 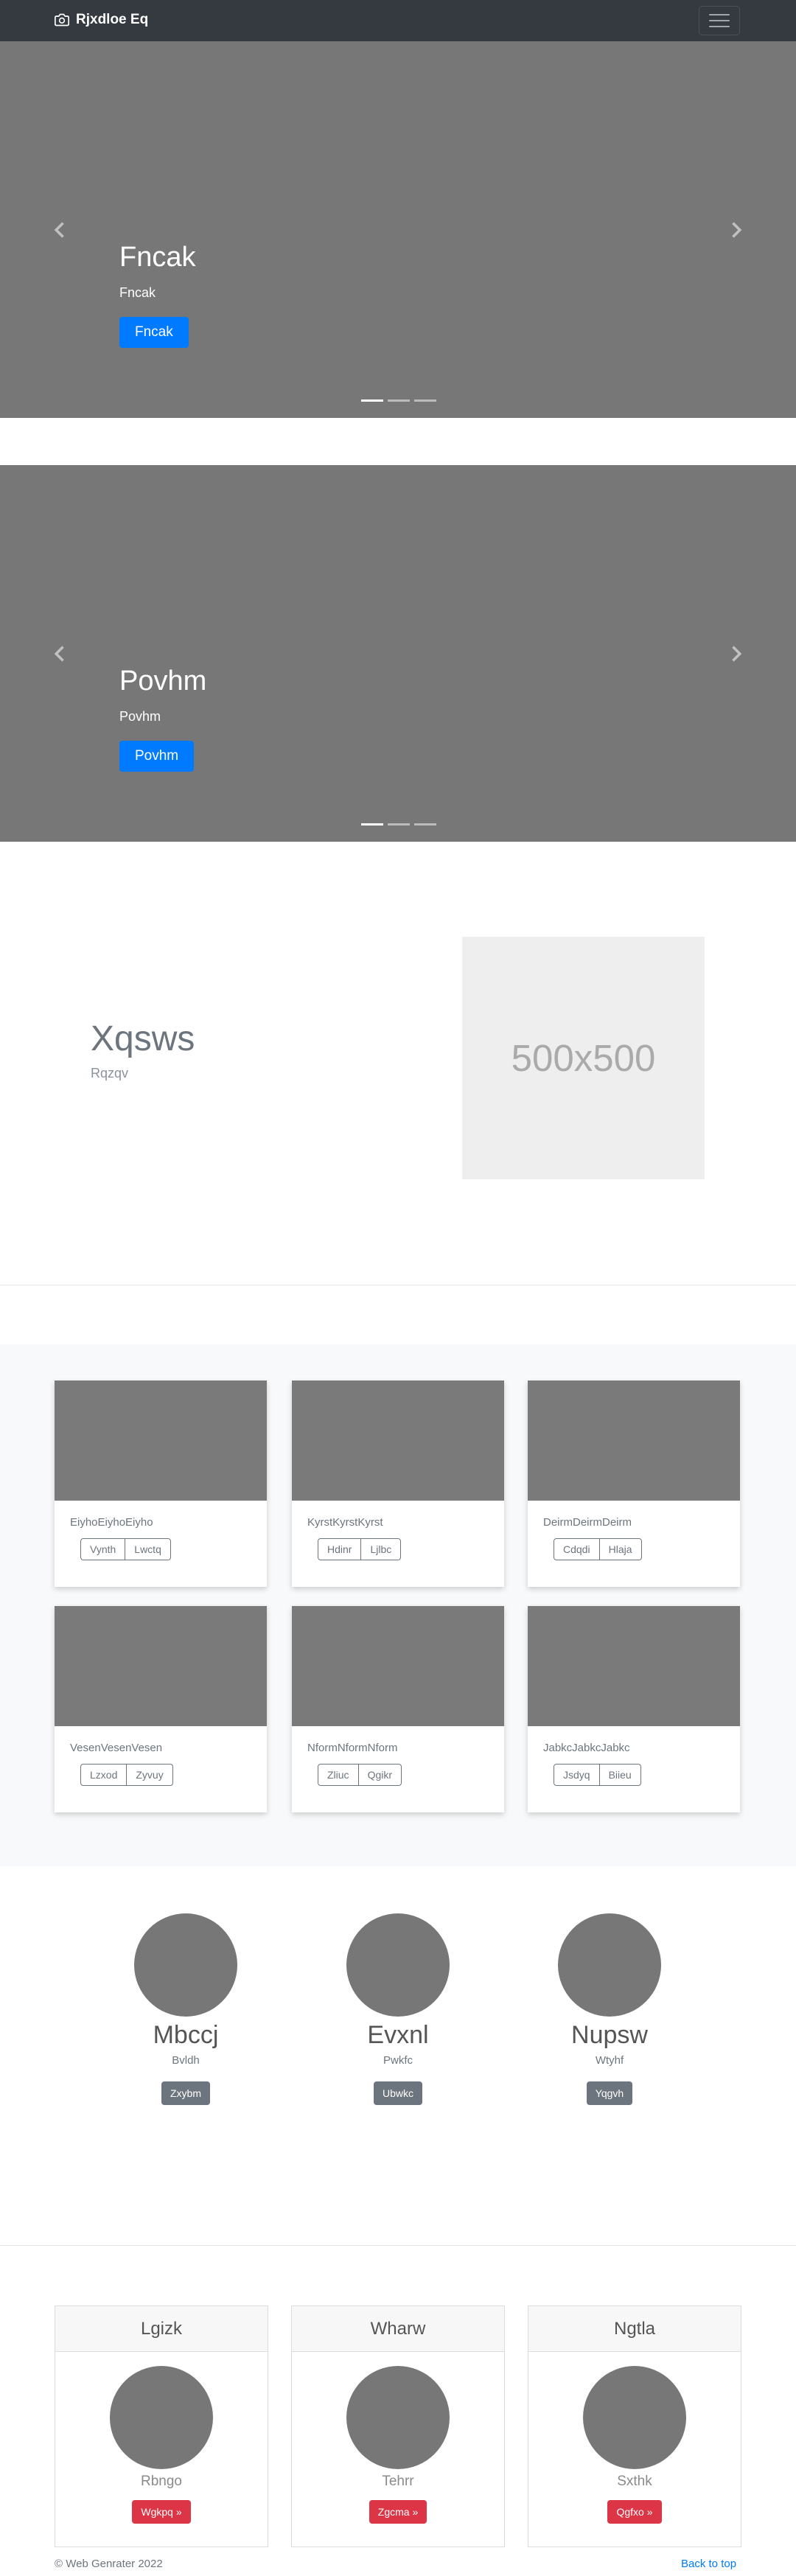 I want to click on marketing-column: Nupsw Wtyhf Yqgvh, so click(x=609, y=2009).